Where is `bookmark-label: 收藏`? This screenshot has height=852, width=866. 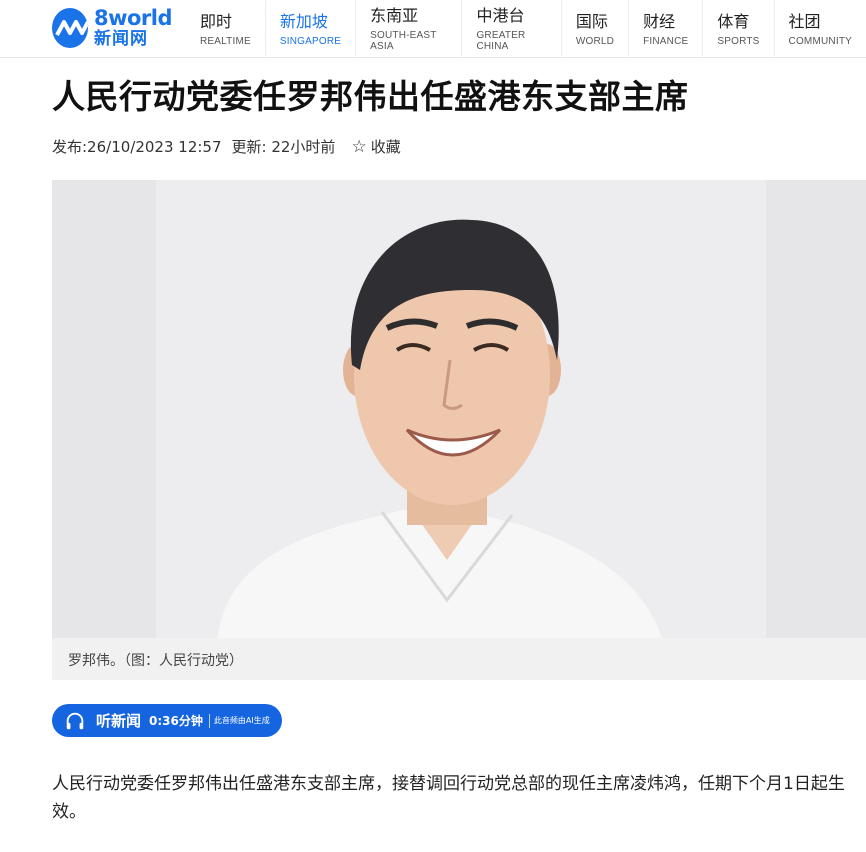 bookmark-label: 收藏 is located at coordinates (385, 147).